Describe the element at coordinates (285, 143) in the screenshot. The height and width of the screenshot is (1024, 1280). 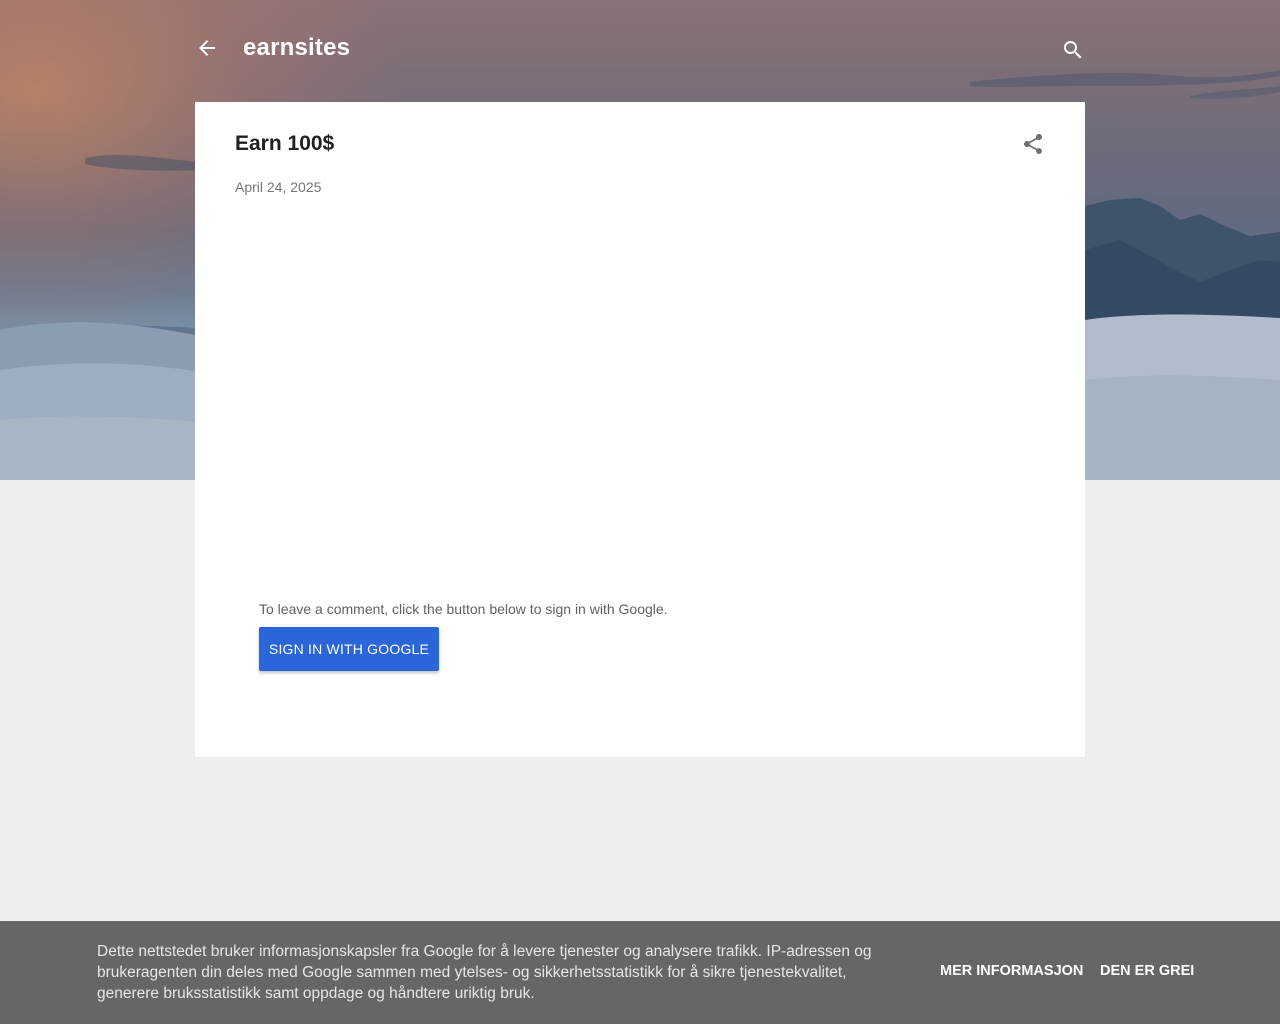
I see `post-title: Earn 100$` at that location.